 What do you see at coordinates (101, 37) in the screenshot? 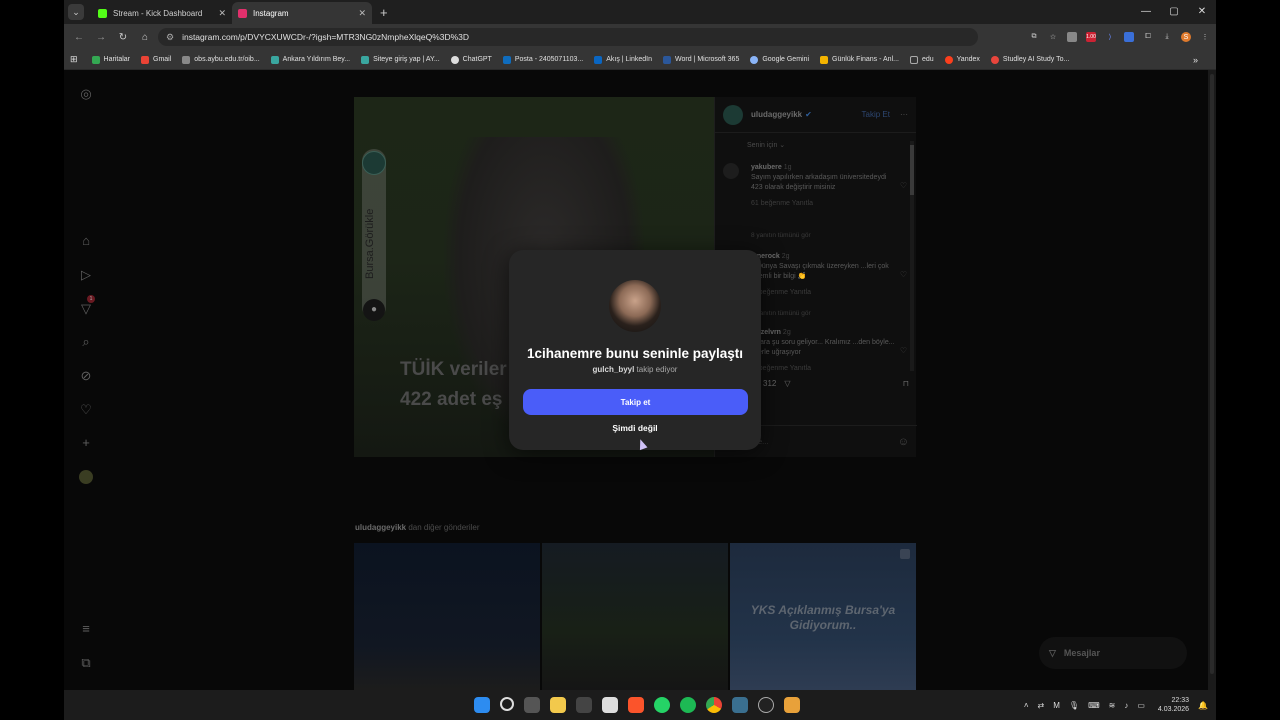
I see `forward-button: →` at bounding box center [101, 37].